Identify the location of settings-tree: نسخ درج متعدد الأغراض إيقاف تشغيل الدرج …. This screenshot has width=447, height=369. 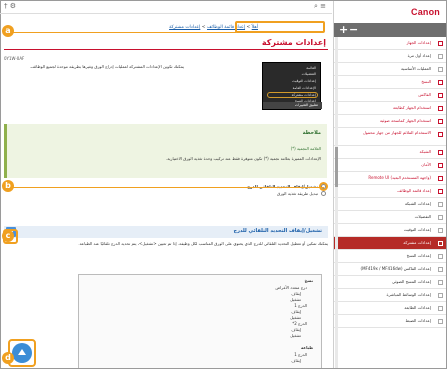
(200, 321).